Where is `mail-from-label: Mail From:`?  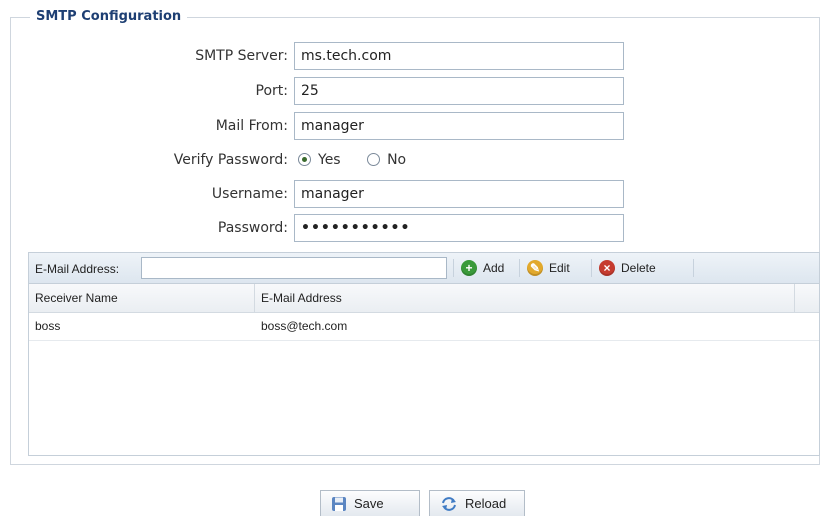 mail-from-label: Mail From: is located at coordinates (251, 126).